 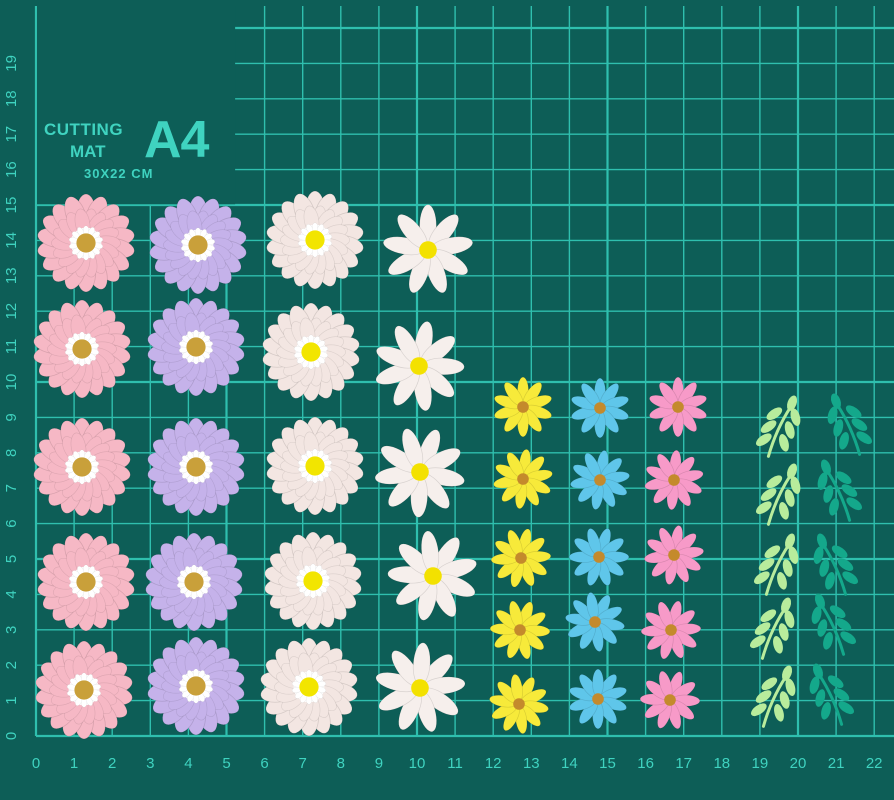 What do you see at coordinates (226, 763) in the screenshot?
I see `x-tick-label: 5` at bounding box center [226, 763].